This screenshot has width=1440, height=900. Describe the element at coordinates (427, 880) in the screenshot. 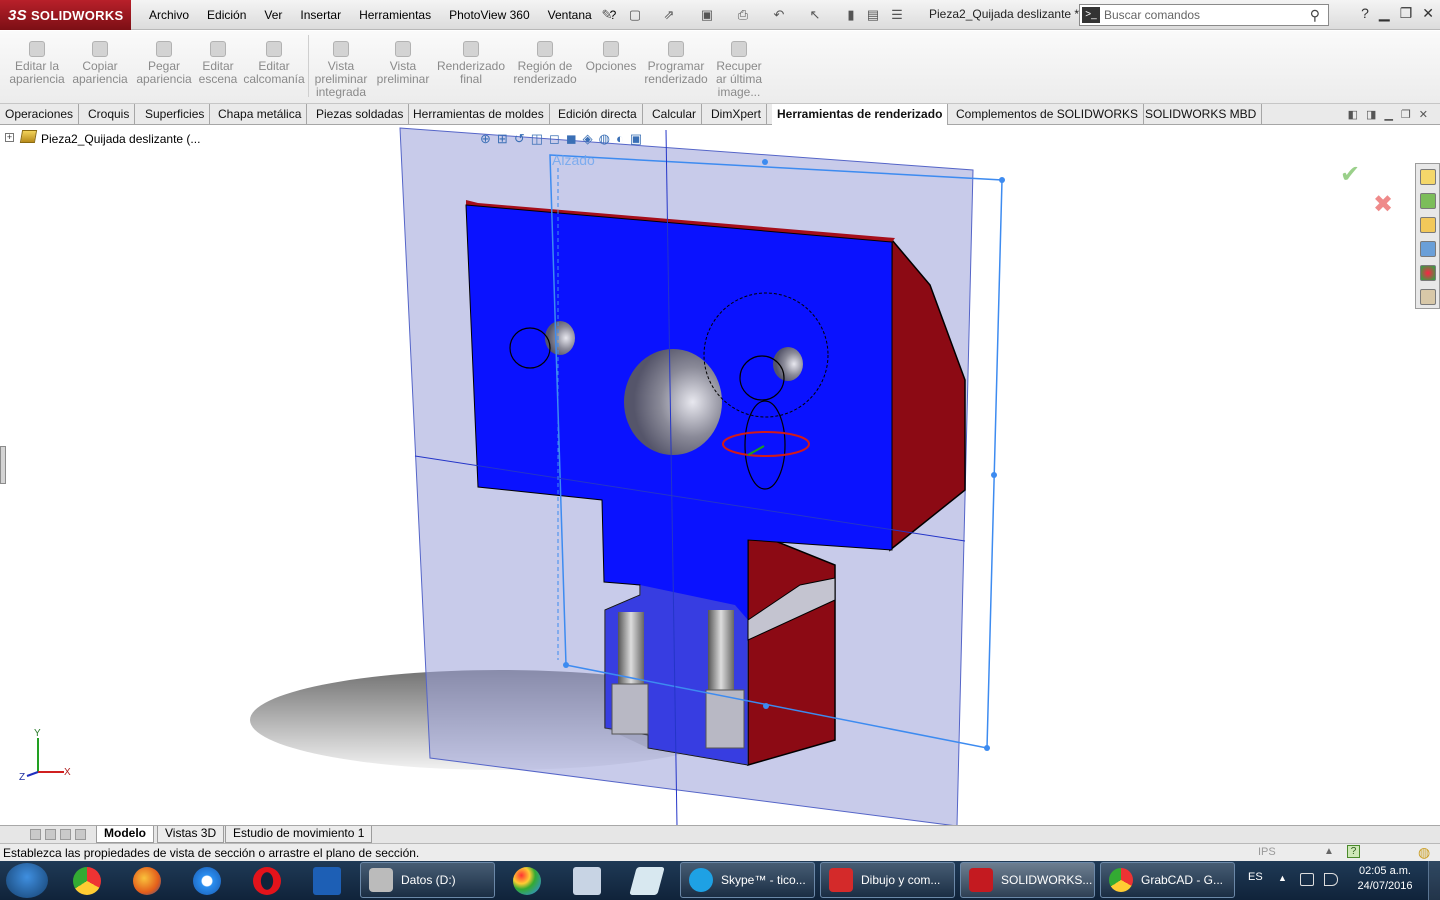

I see `task-datos-d: Datos (D:)` at that location.